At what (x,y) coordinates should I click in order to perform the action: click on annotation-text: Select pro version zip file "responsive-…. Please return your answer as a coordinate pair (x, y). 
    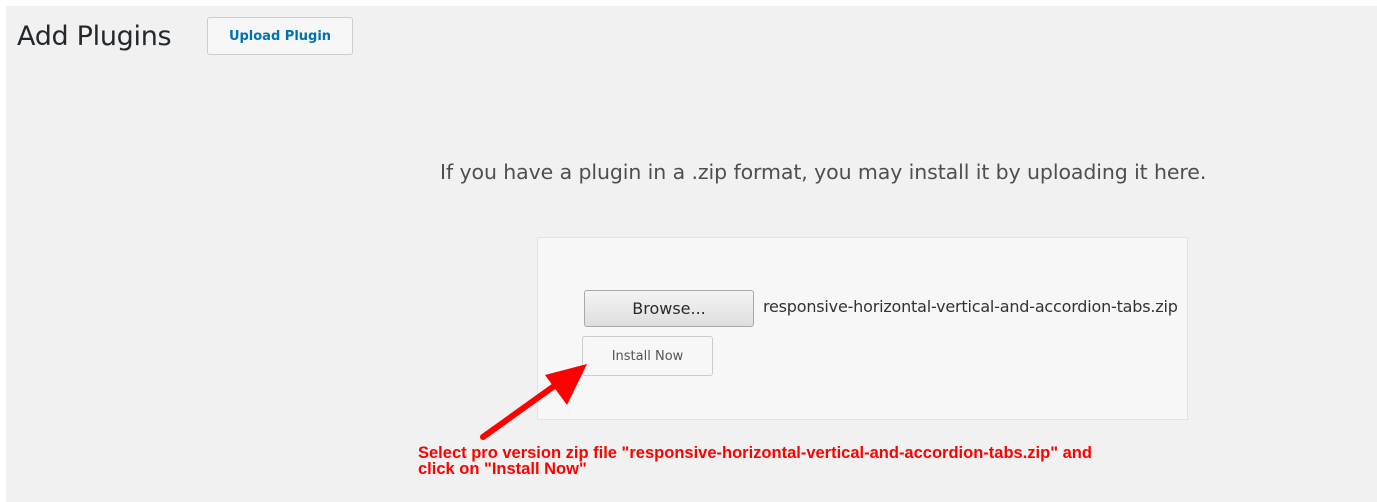
    Looking at the image, I should click on (878, 461).